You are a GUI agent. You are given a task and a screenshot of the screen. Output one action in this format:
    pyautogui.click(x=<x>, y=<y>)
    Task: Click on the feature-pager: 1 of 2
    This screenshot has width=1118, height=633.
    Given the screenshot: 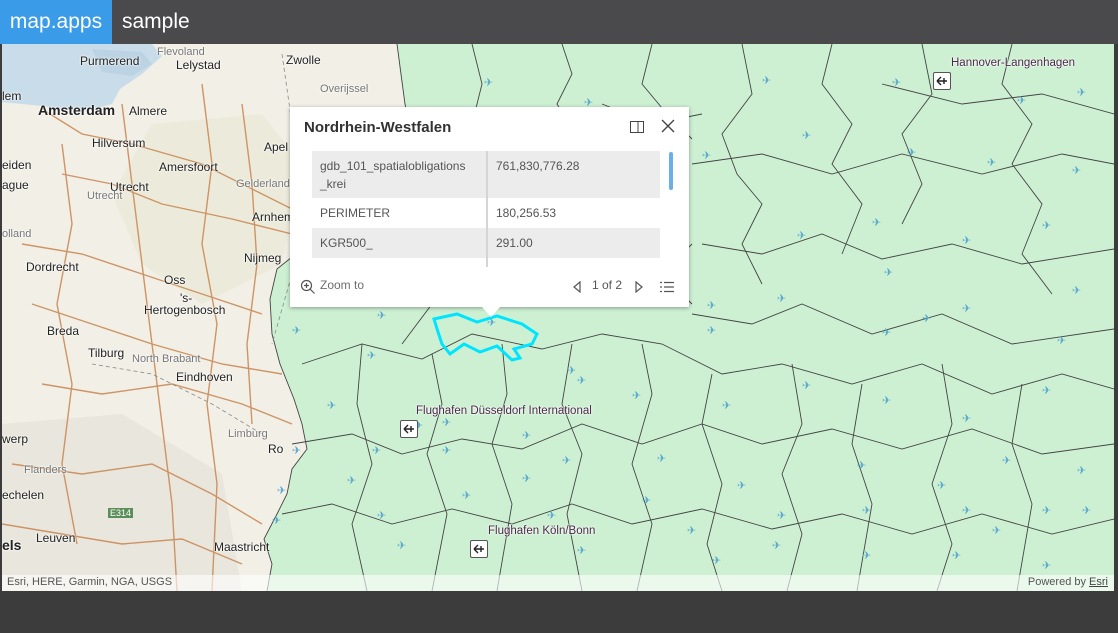 What is the action you would take?
    pyautogui.click(x=607, y=285)
    